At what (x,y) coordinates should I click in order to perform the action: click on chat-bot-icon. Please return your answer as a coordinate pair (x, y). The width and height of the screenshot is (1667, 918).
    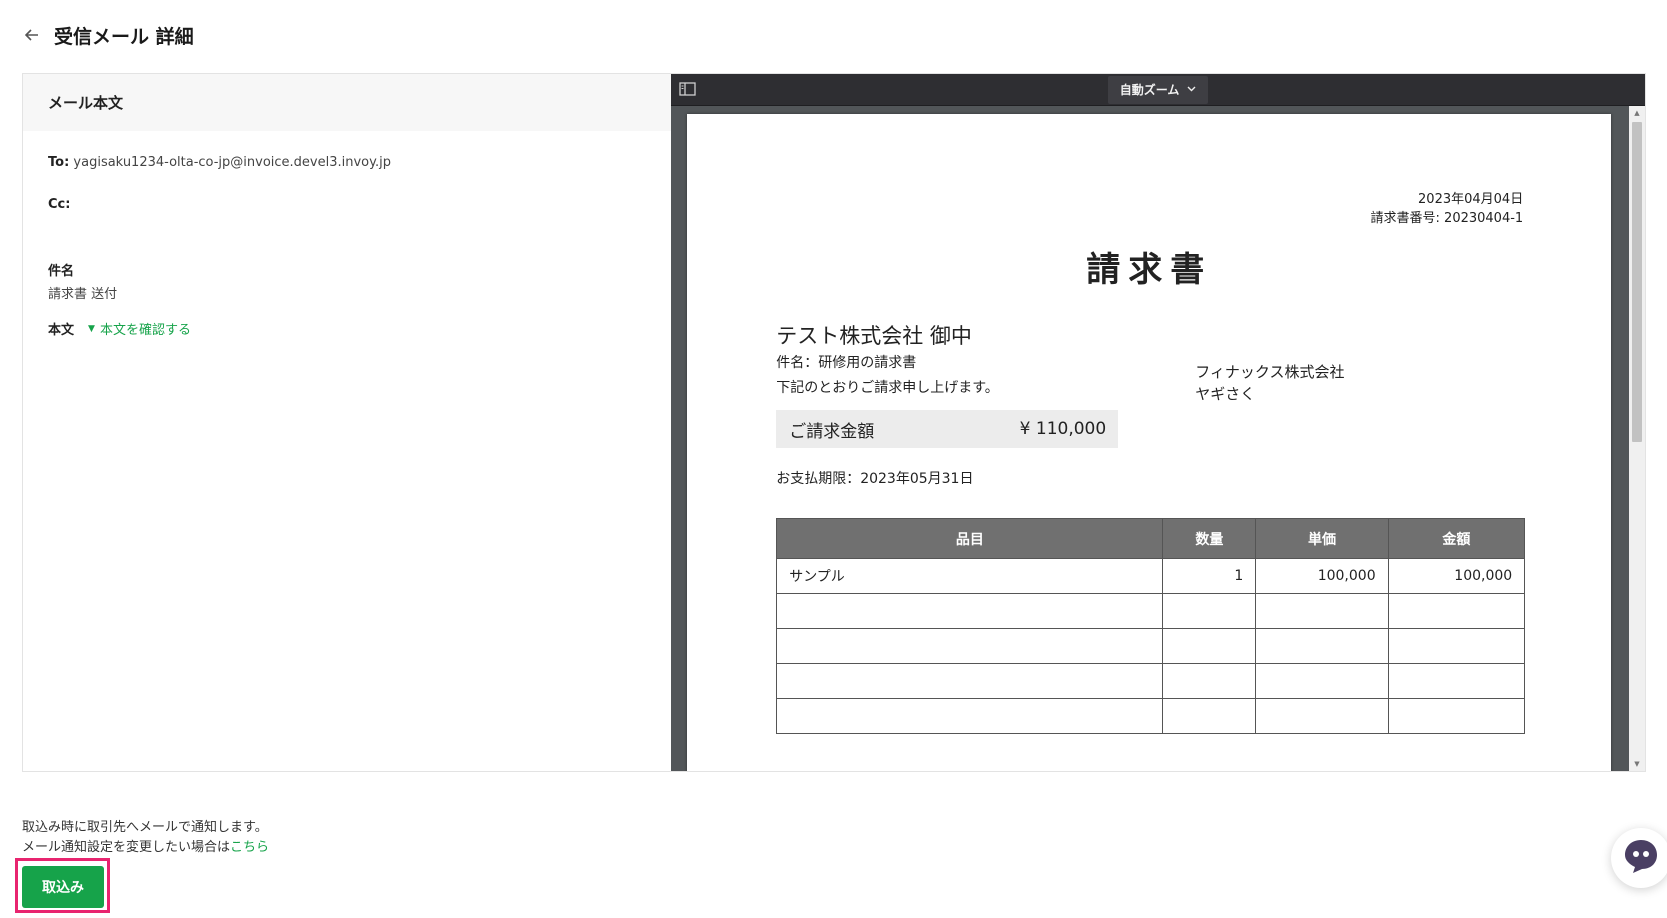
    Looking at the image, I should click on (1641, 858).